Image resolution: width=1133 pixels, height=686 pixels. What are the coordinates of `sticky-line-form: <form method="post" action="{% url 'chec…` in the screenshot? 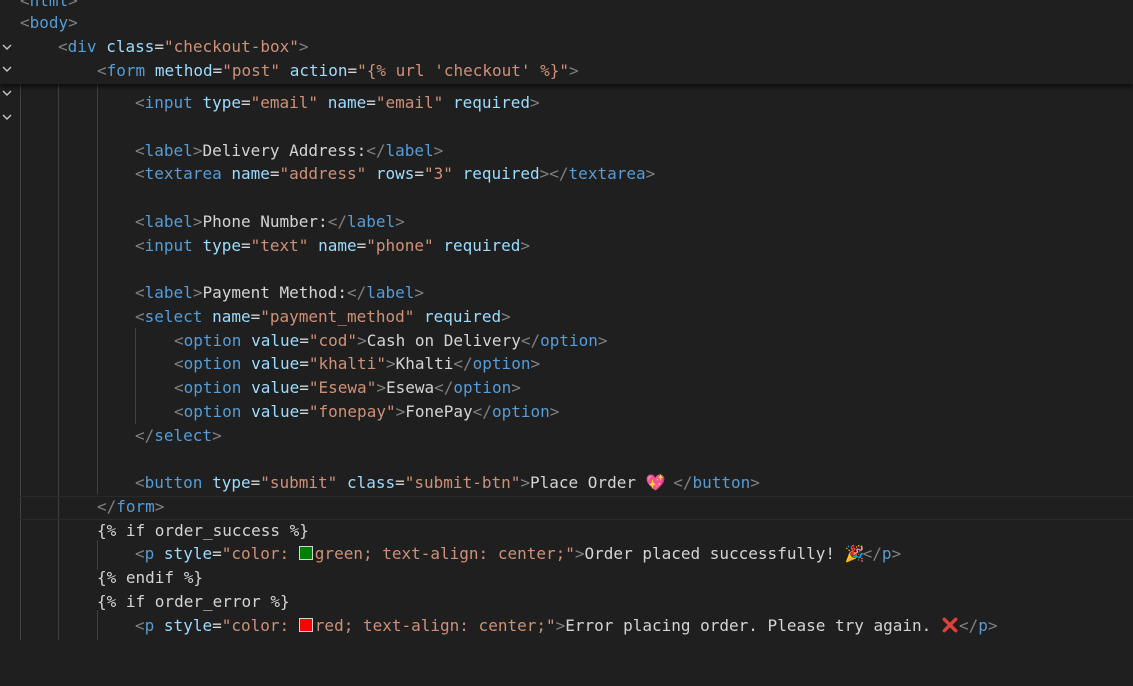 It's located at (566, 89).